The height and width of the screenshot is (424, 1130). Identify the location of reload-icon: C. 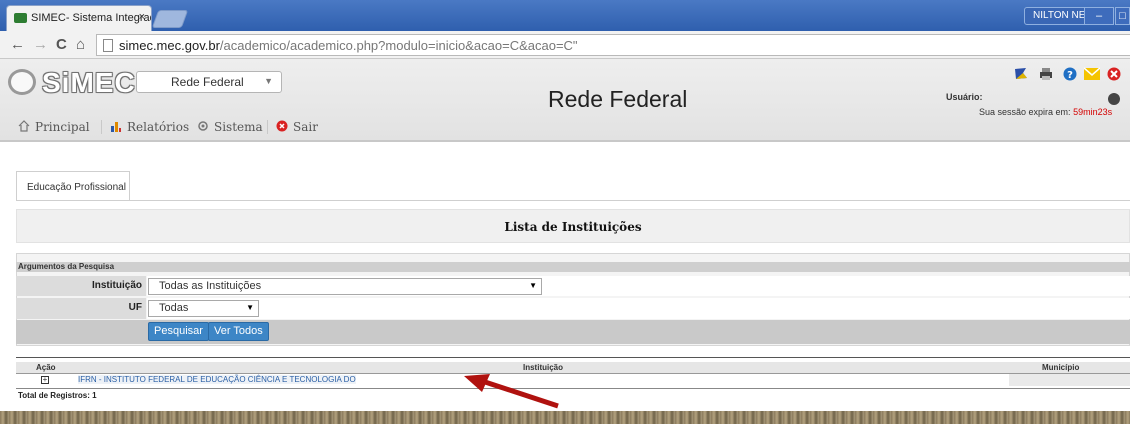
(61, 44).